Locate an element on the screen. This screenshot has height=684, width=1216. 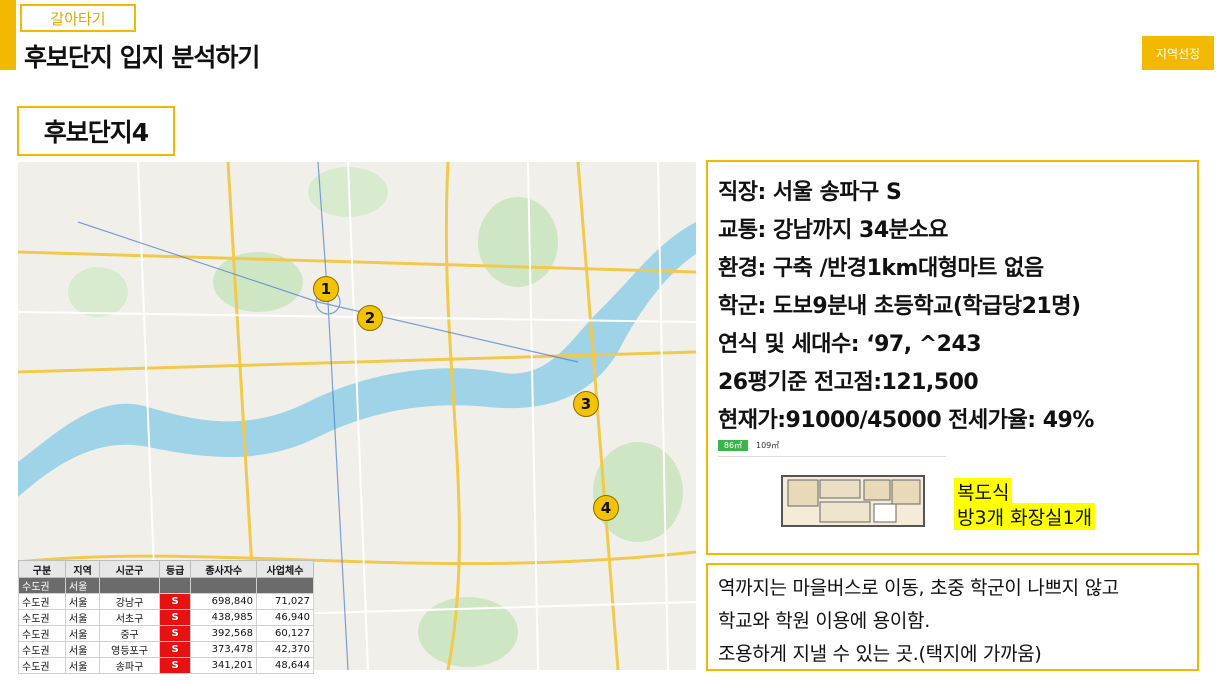
table-cell: 서초구 is located at coordinates (129, 617).